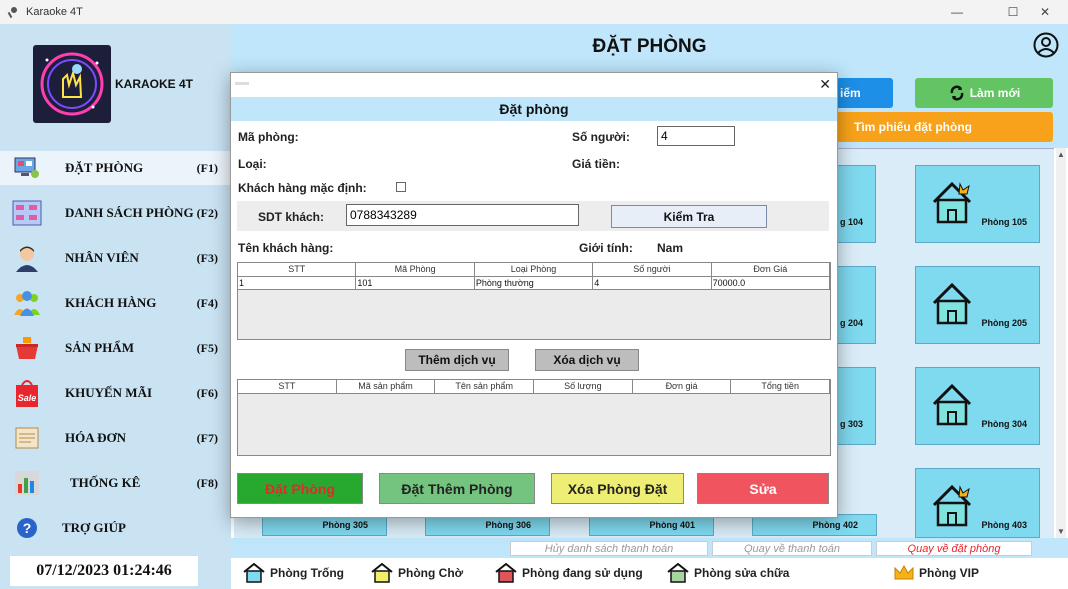 The height and width of the screenshot is (589, 1068). I want to click on phone-label: SDT khách:, so click(291, 217).